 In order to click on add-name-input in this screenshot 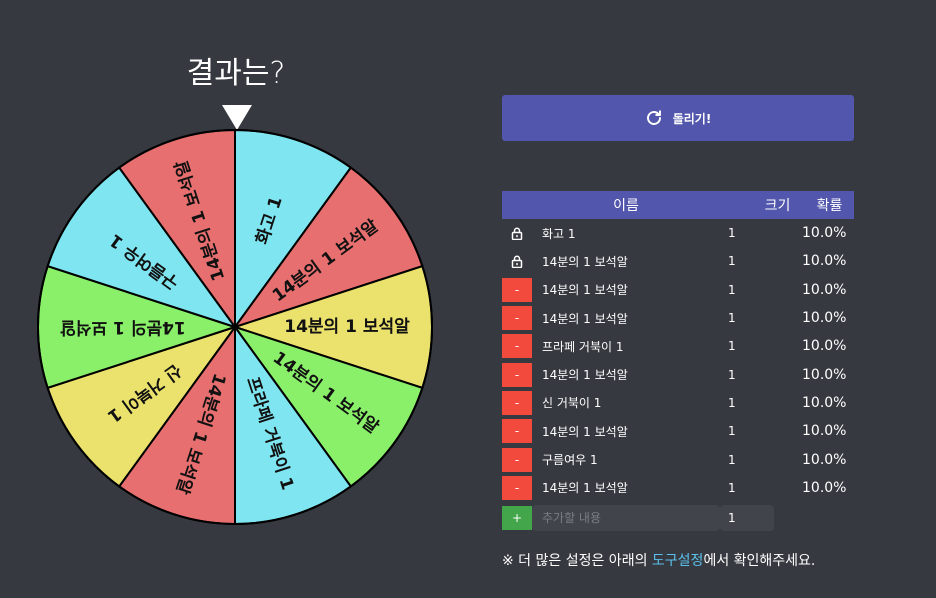, I will do `click(626, 517)`.